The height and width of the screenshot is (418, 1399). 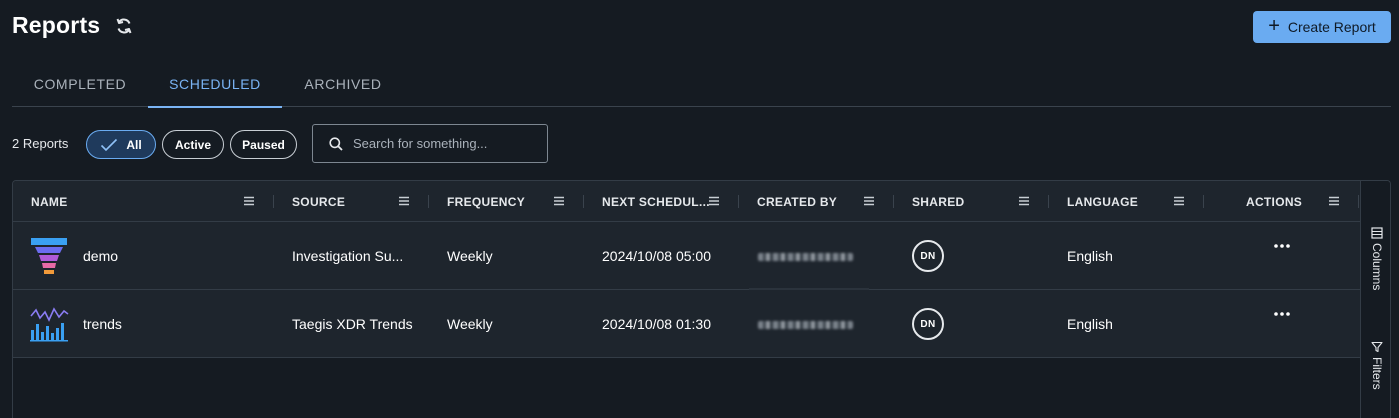 I want to click on column-header-frequency: FREQUENCY, so click(x=486, y=201).